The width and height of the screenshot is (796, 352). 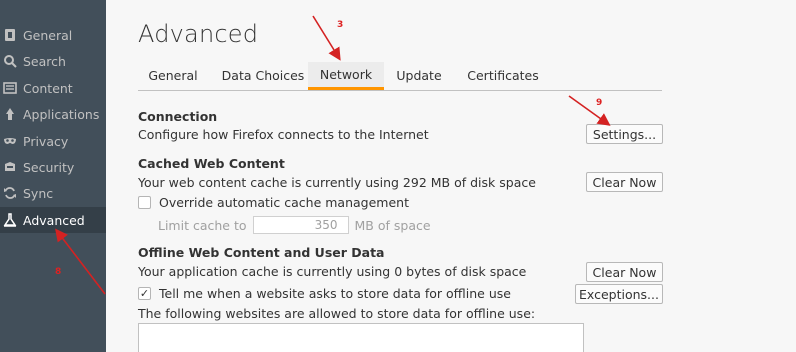 I want to click on privacy-mask-icon, so click(x=10, y=141).